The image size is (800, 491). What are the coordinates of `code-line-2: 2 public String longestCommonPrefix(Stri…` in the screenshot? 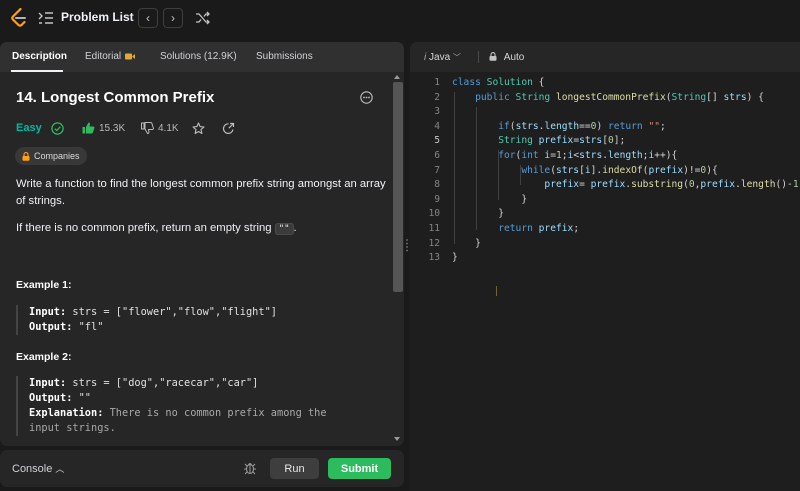 It's located at (605, 99).